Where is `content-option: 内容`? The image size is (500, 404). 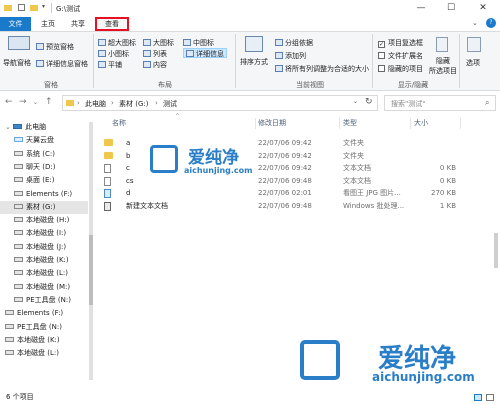 content-option: 内容 is located at coordinates (155, 65).